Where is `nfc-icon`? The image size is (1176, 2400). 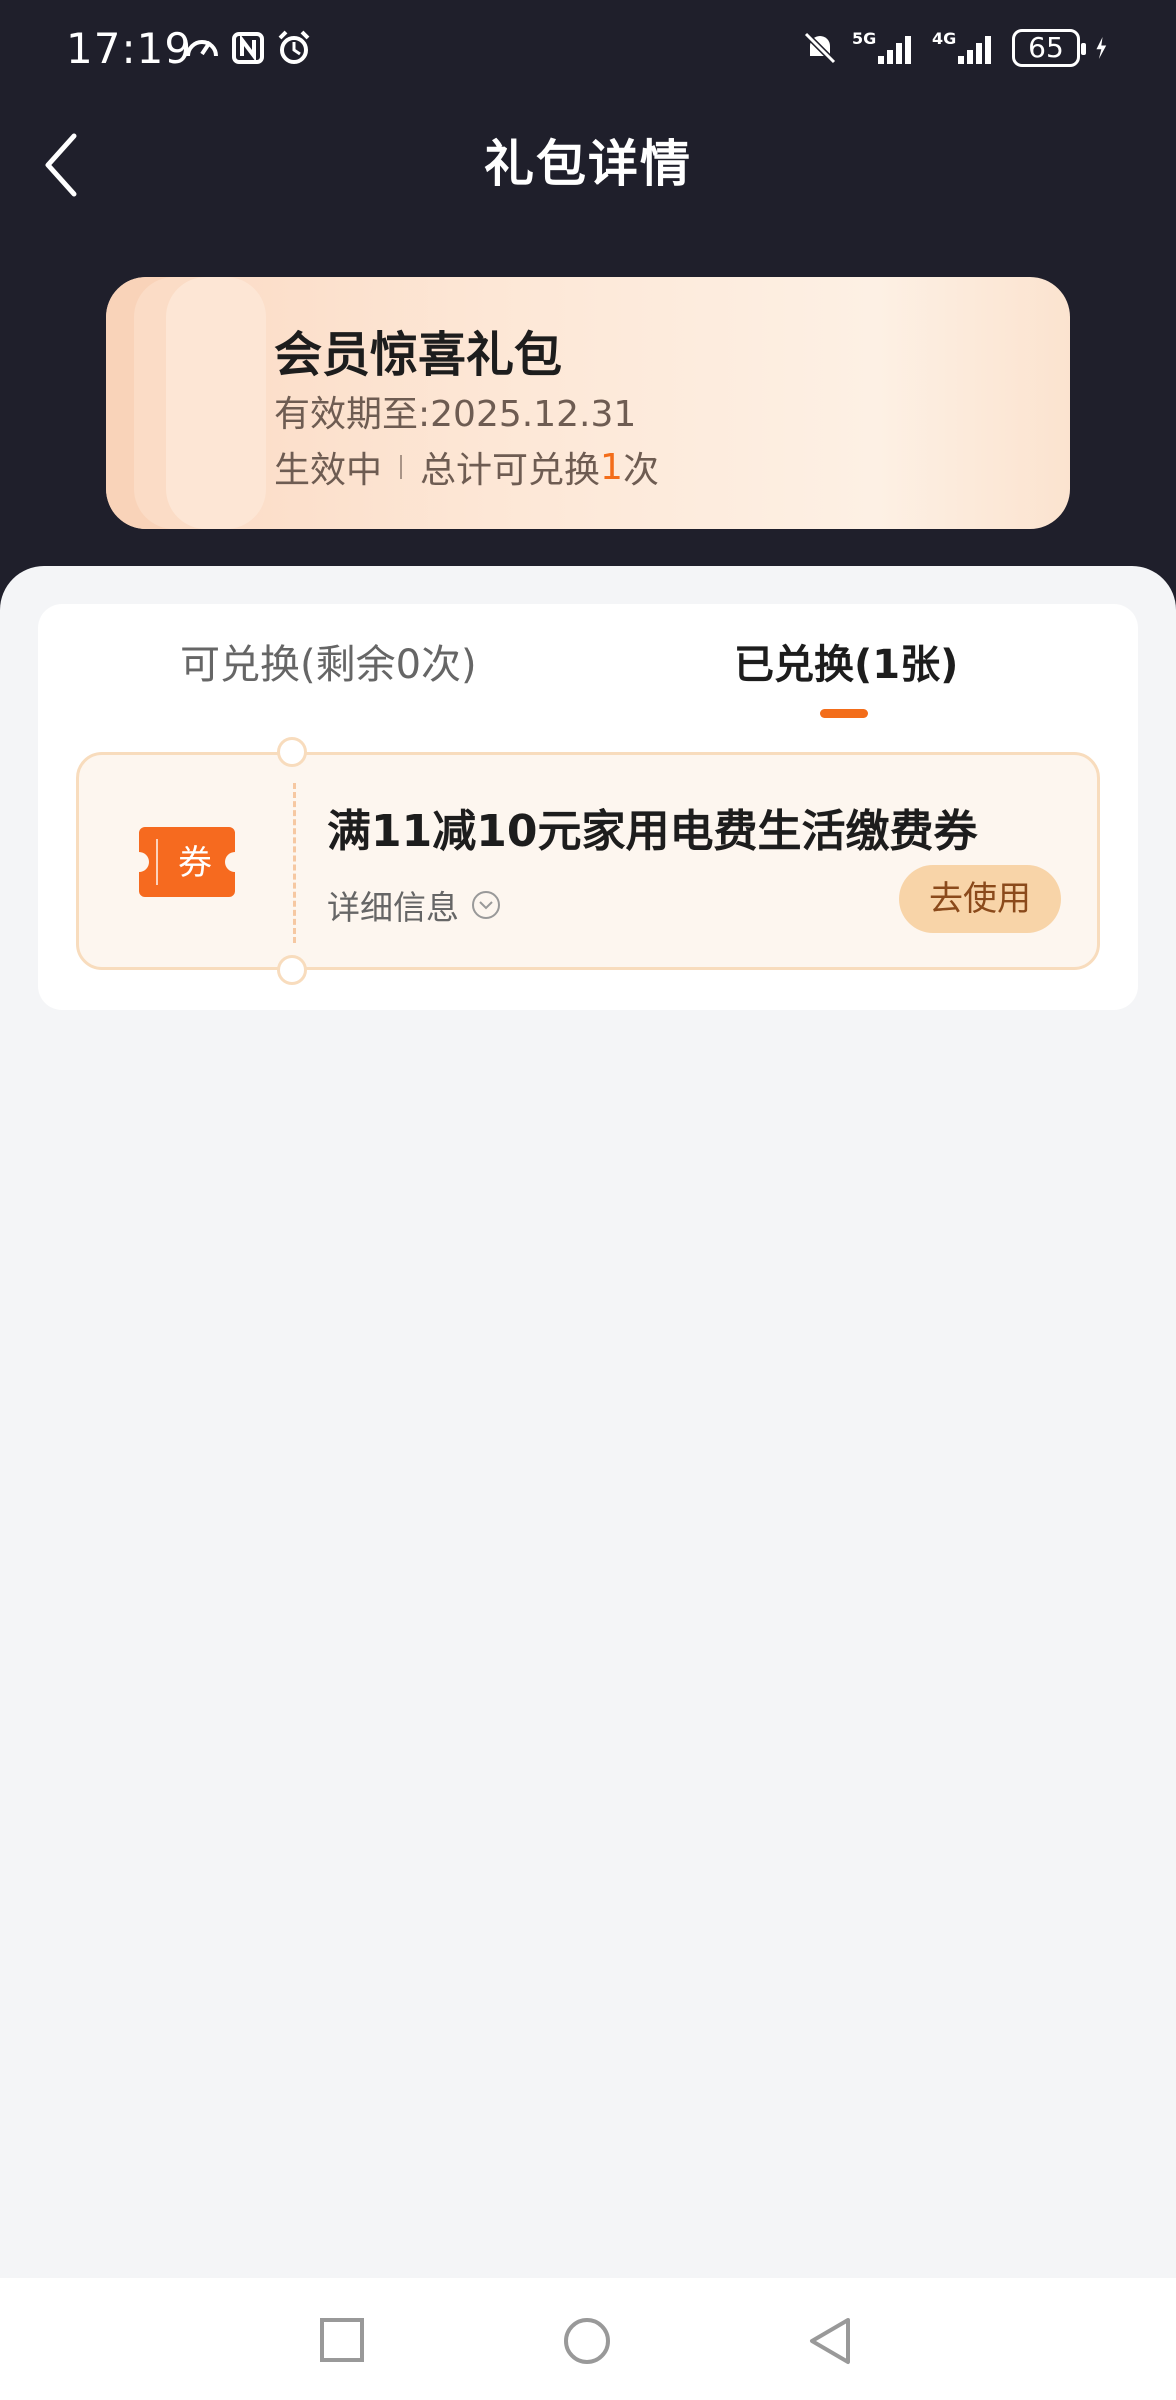 nfc-icon is located at coordinates (248, 48).